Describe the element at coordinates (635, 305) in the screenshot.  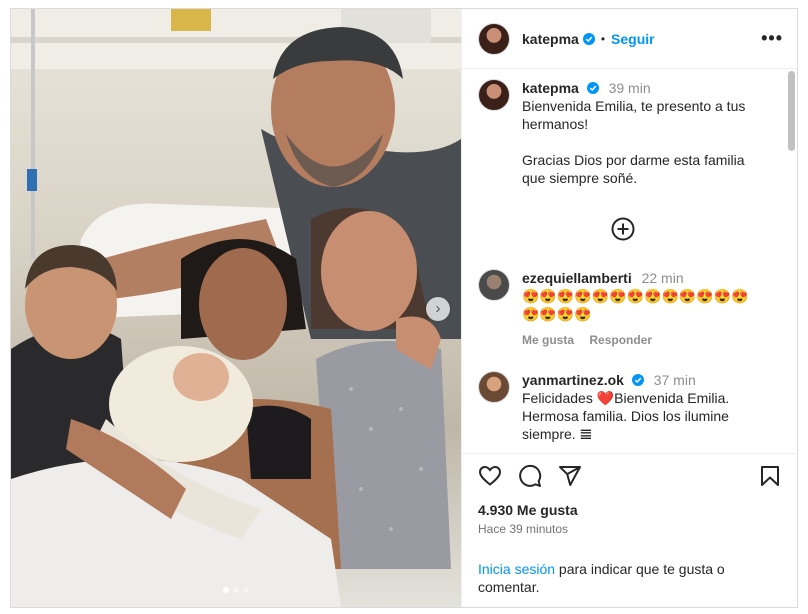
I see `comment-text: 😍😍😍😍😍😍😍😍😍😍😍😍😍😍😍😍😍` at that location.